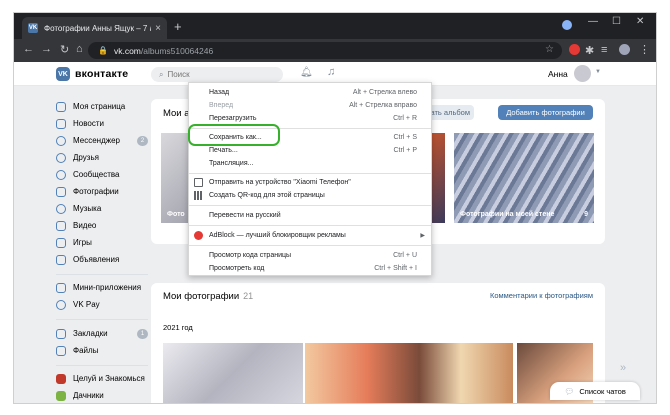  Describe the element at coordinates (61, 333) in the screenshot. I see `bookmark-icon` at that location.